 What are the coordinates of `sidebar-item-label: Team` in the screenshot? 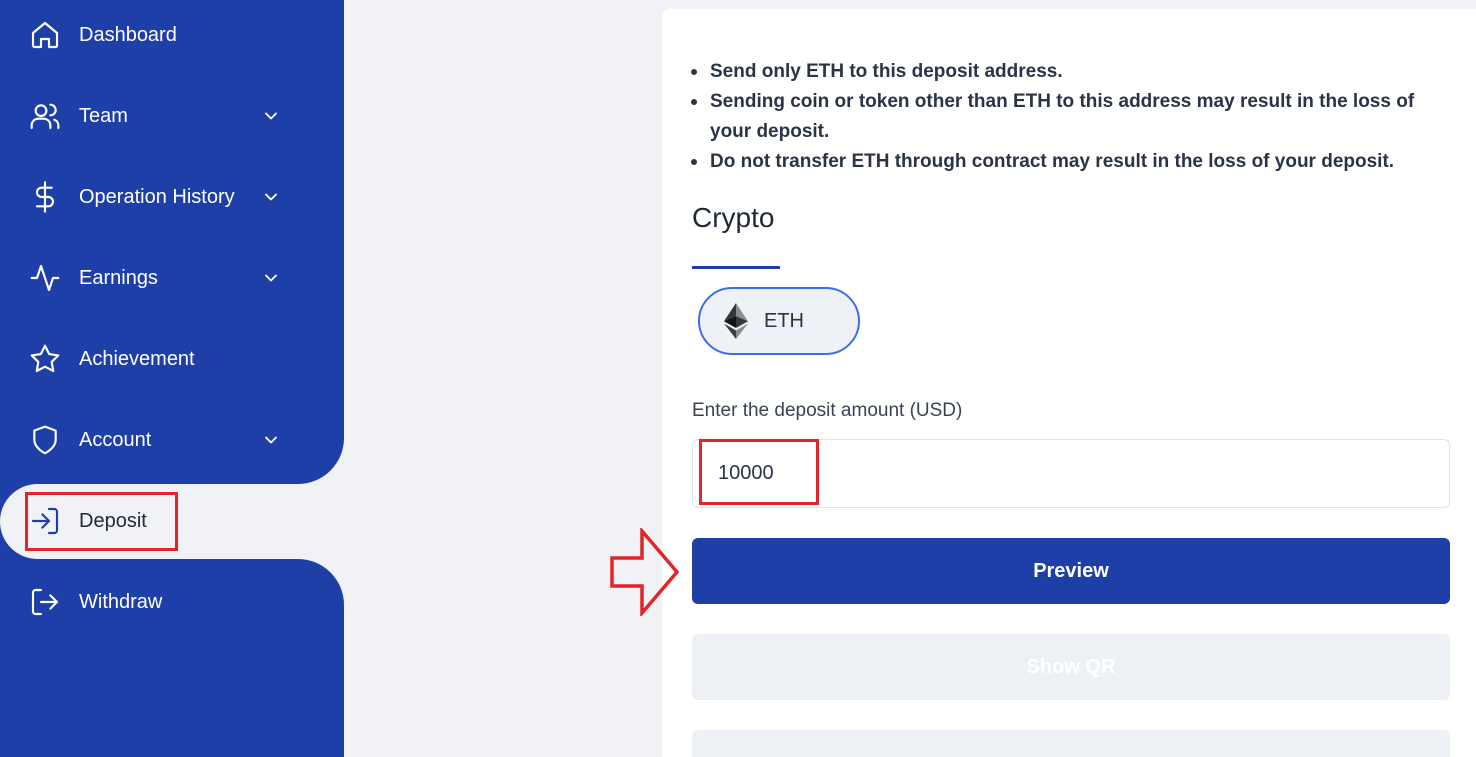 It's located at (103, 115).